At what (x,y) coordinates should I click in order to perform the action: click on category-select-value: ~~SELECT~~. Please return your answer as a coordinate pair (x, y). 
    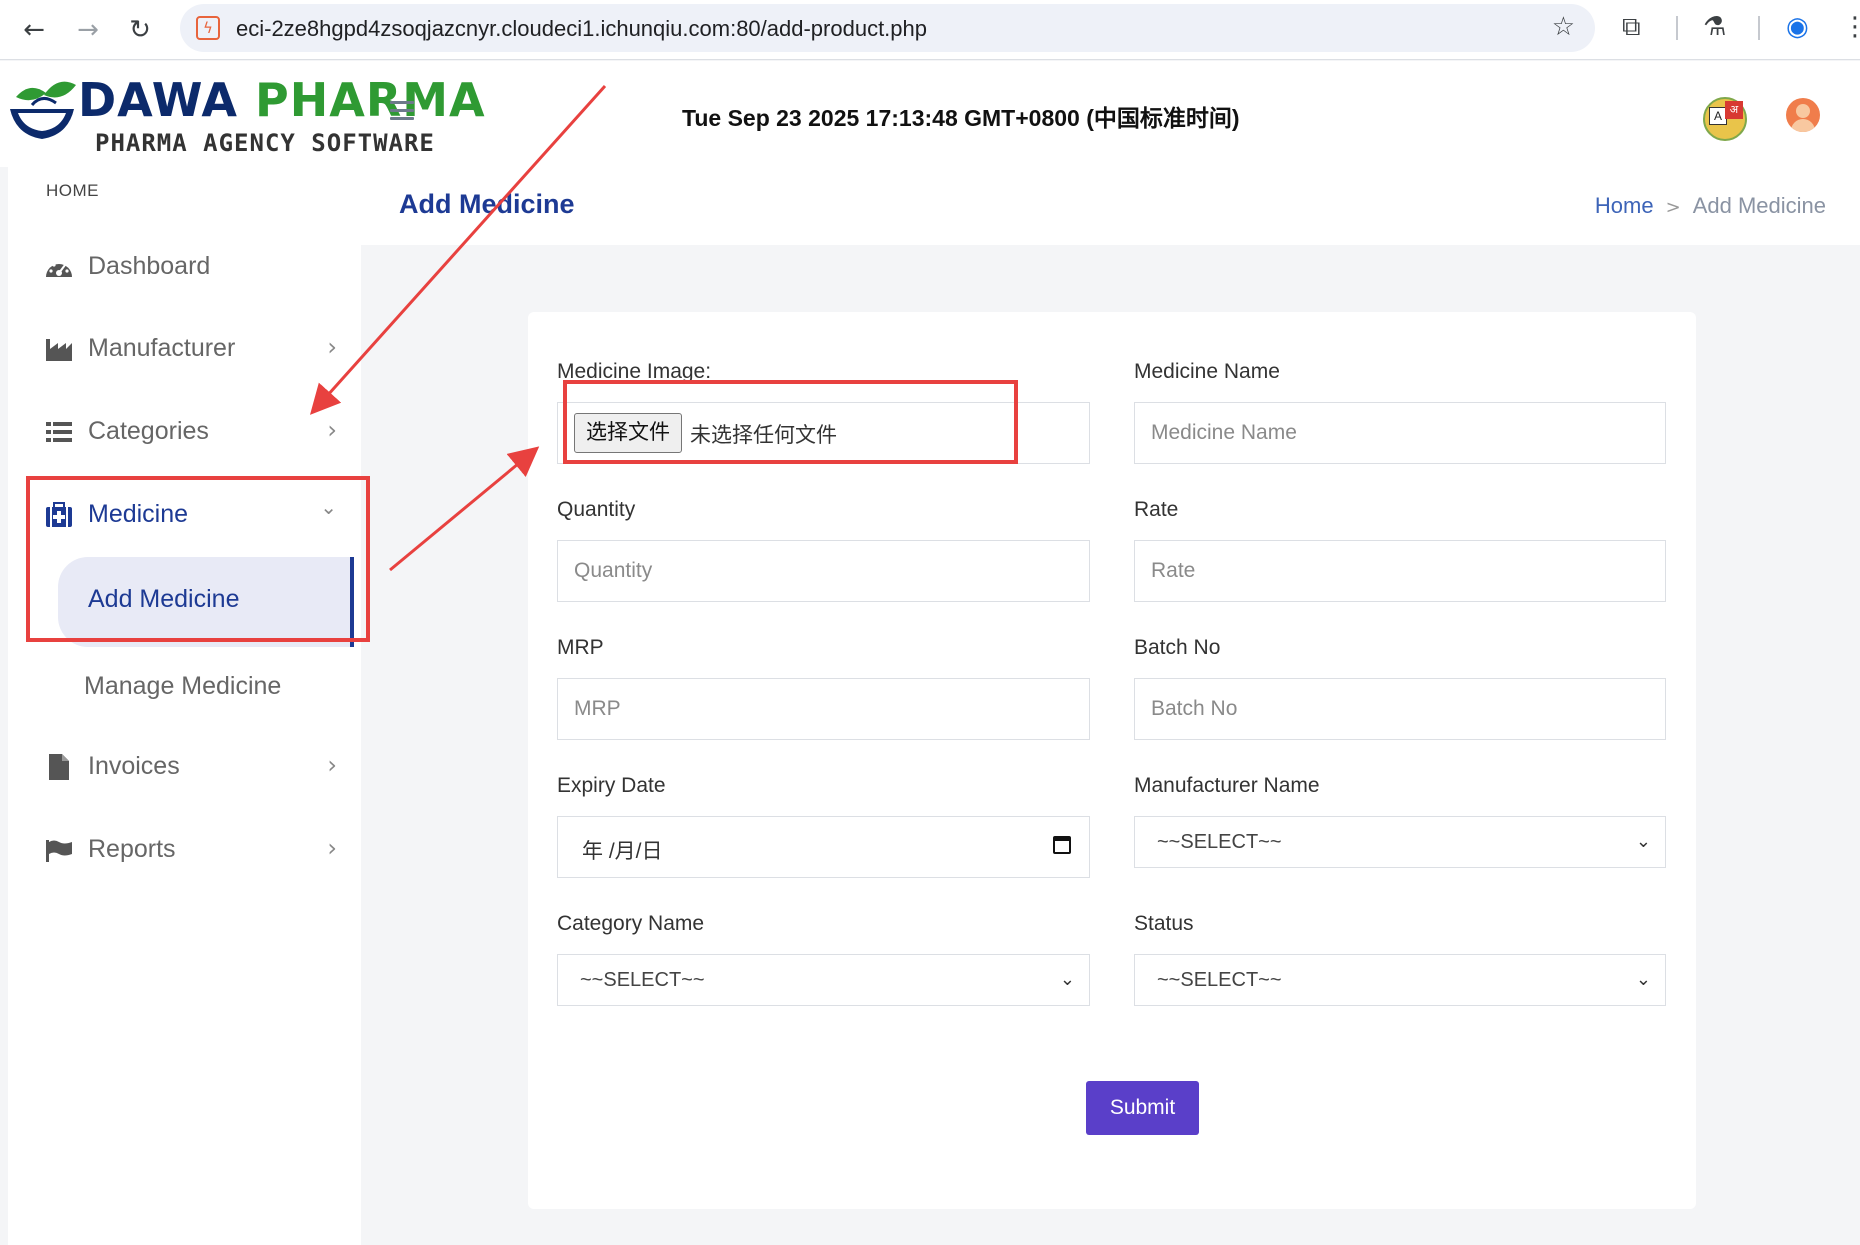
    Looking at the image, I should click on (642, 980).